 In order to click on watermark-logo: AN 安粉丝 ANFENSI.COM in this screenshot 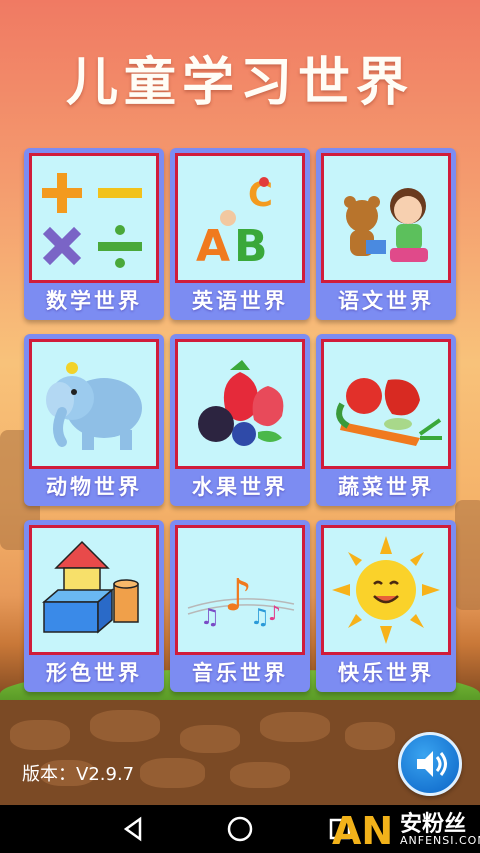, I will do `click(405, 828)`.